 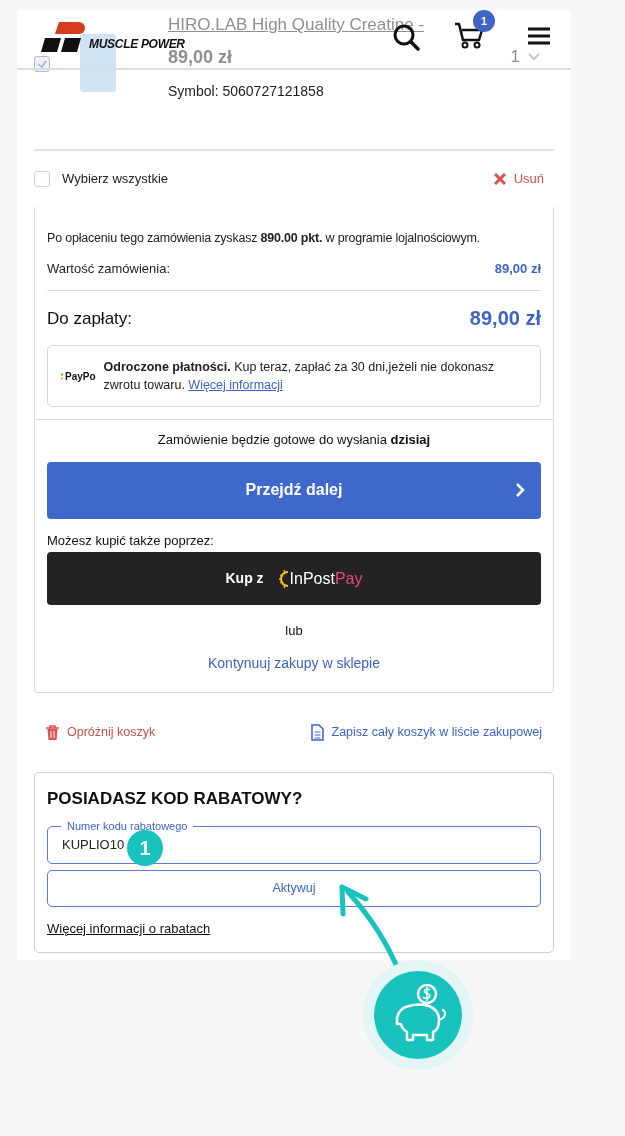 I want to click on quantity-select: 1, so click(x=525, y=57).